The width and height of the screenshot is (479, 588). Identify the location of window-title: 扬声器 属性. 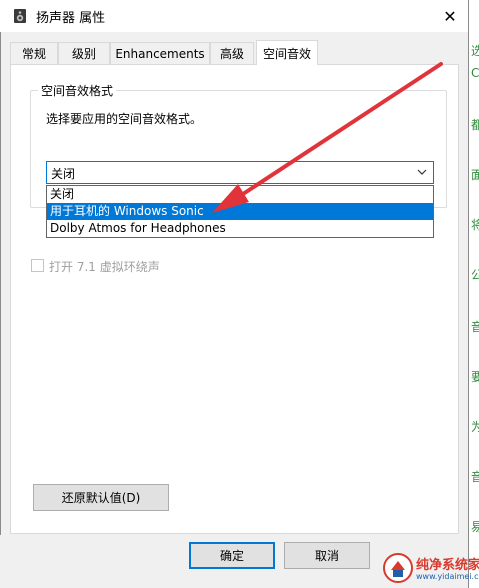
(71, 18).